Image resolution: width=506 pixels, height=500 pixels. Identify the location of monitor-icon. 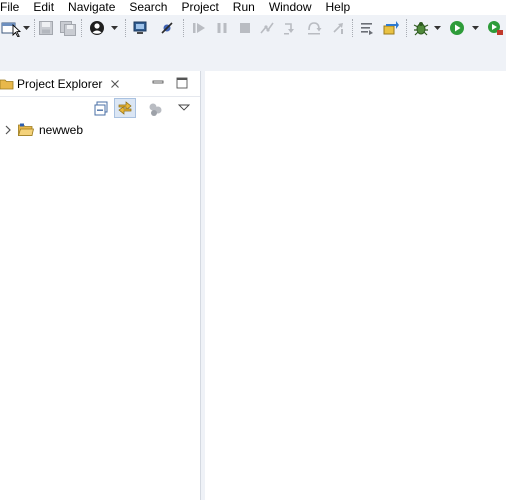
(140, 27).